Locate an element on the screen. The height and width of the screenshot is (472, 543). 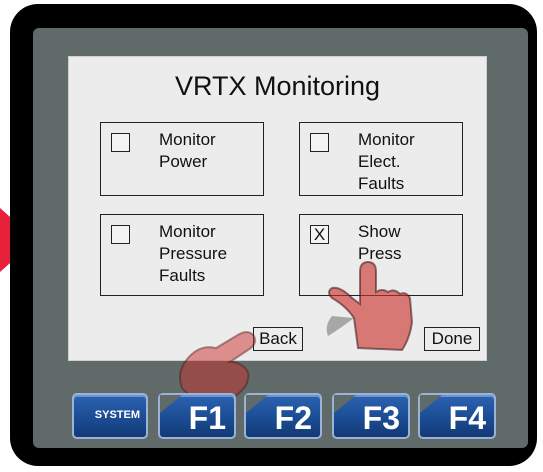
pointing-hand-icon is located at coordinates (370, 306).